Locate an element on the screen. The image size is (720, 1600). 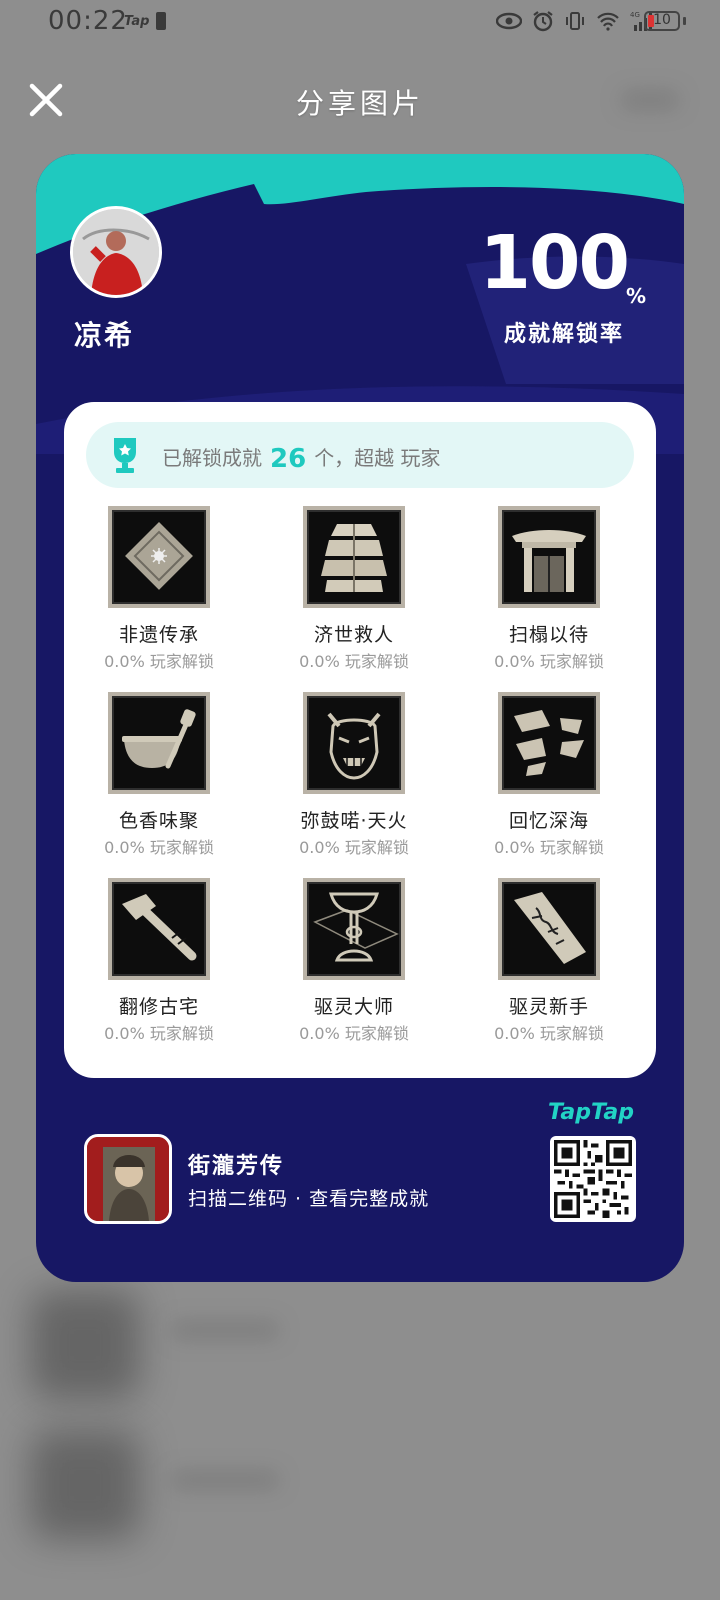
unlock-rate-unit: % is located at coordinates (635, 296).